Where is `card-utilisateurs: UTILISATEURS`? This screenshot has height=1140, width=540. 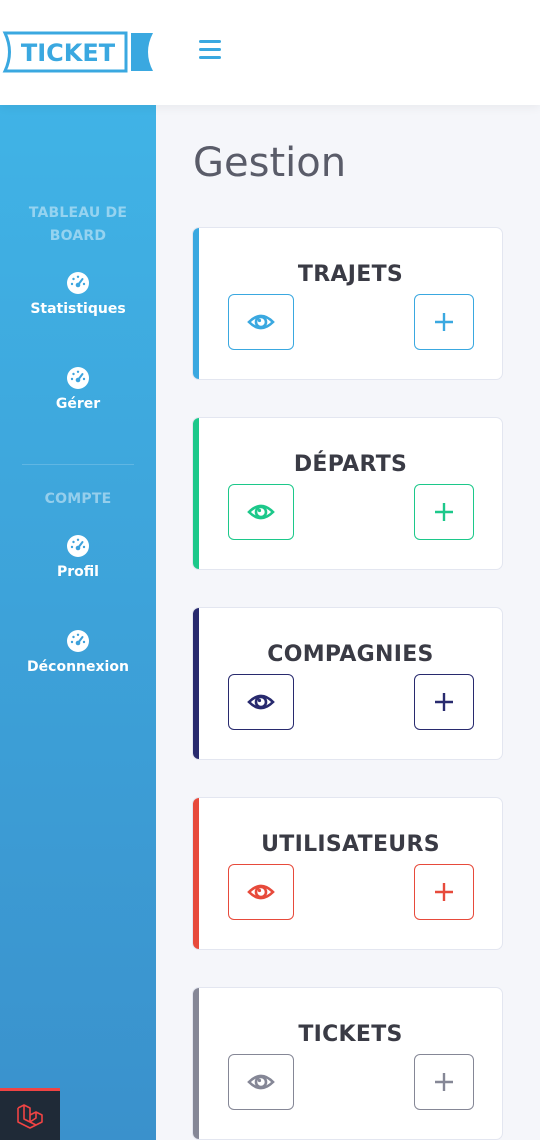 card-utilisateurs: UTILISATEURS is located at coordinates (347, 873).